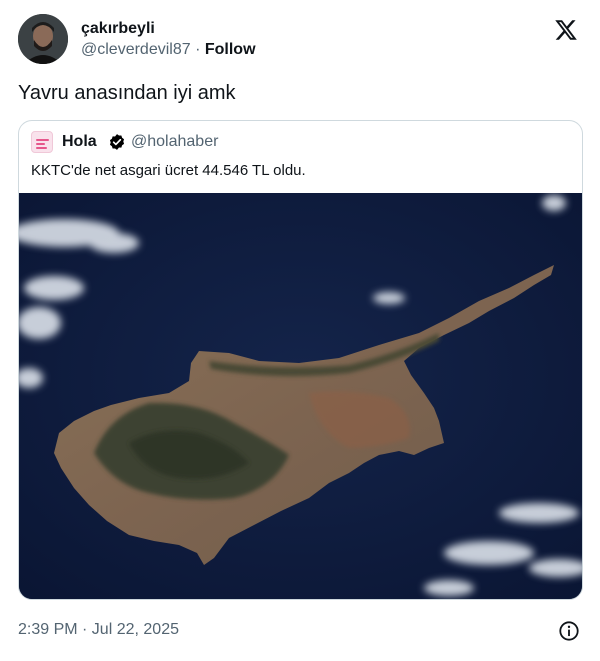  I want to click on follow-button: Follow, so click(230, 49).